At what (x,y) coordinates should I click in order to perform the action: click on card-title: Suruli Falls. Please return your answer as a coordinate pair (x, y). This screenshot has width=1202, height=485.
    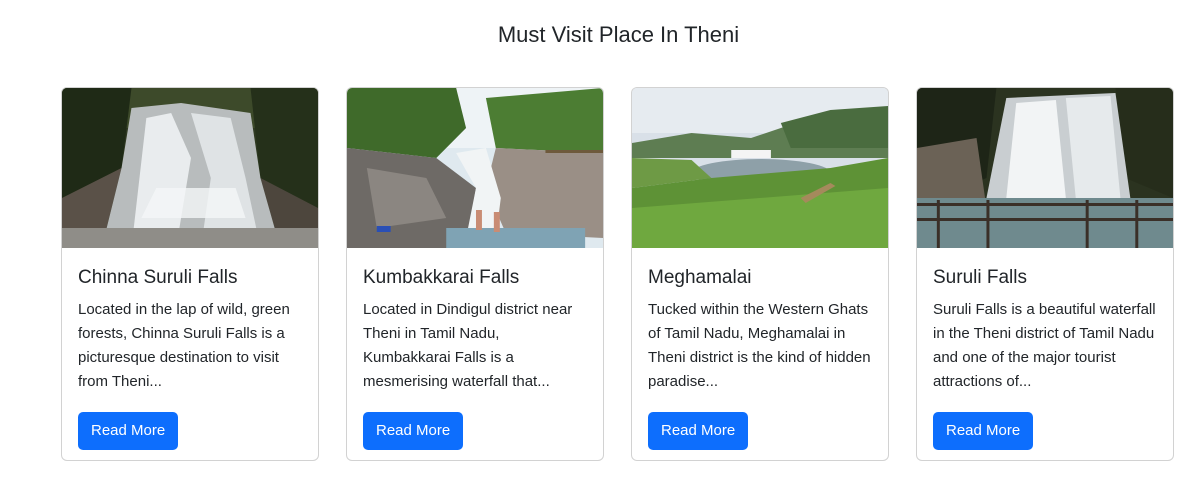
    Looking at the image, I should click on (980, 277).